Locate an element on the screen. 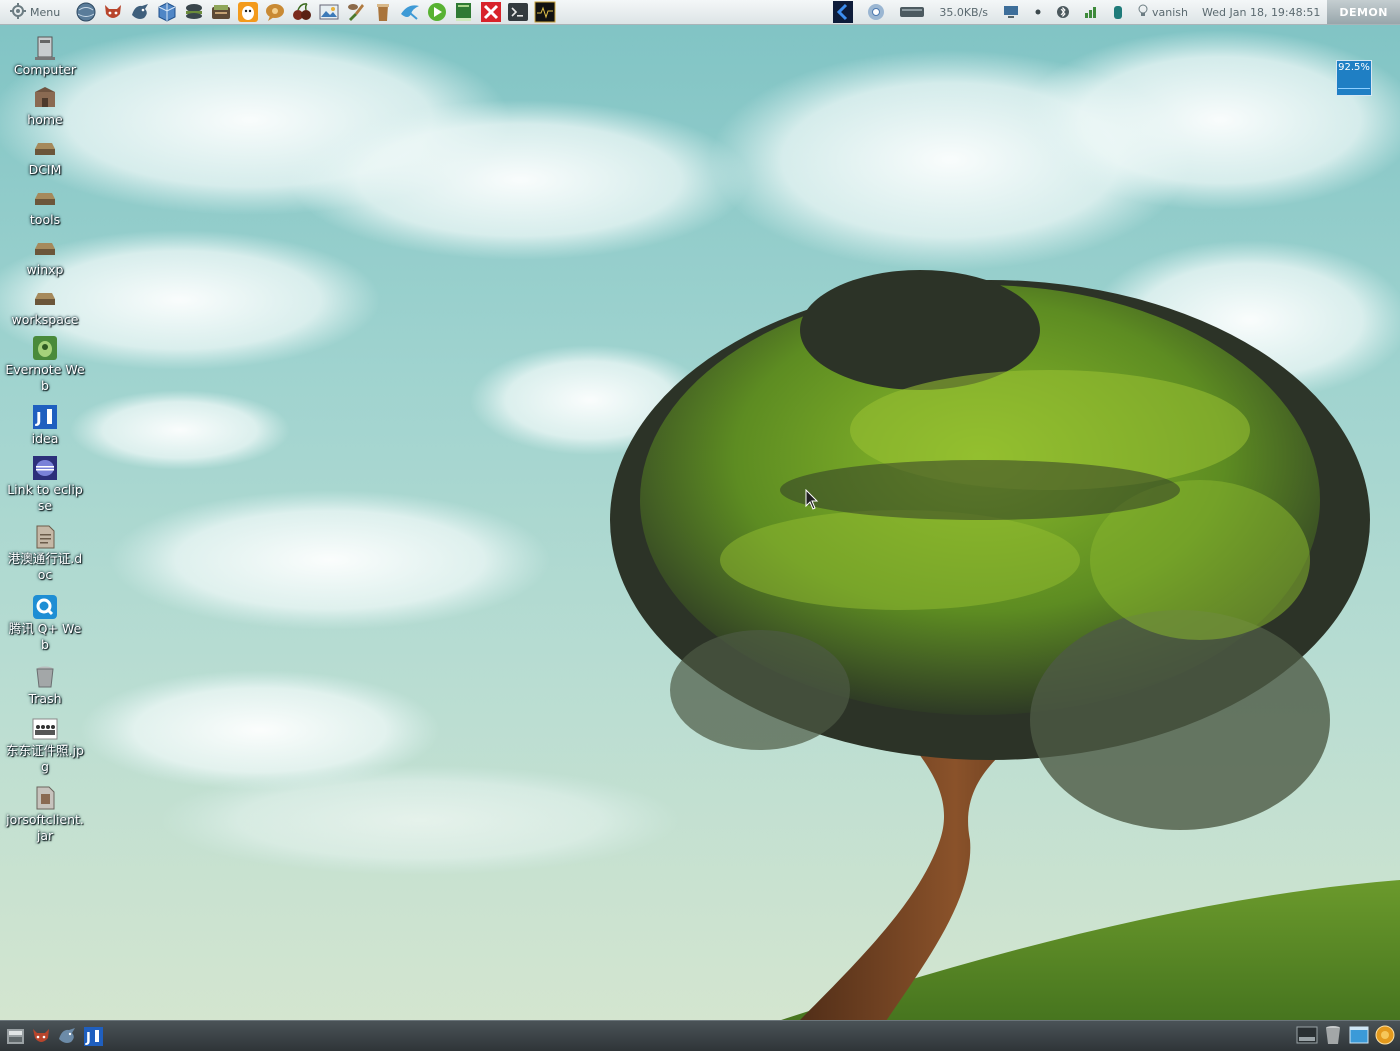  desktop-icon-home: home is located at coordinates (45, 106).